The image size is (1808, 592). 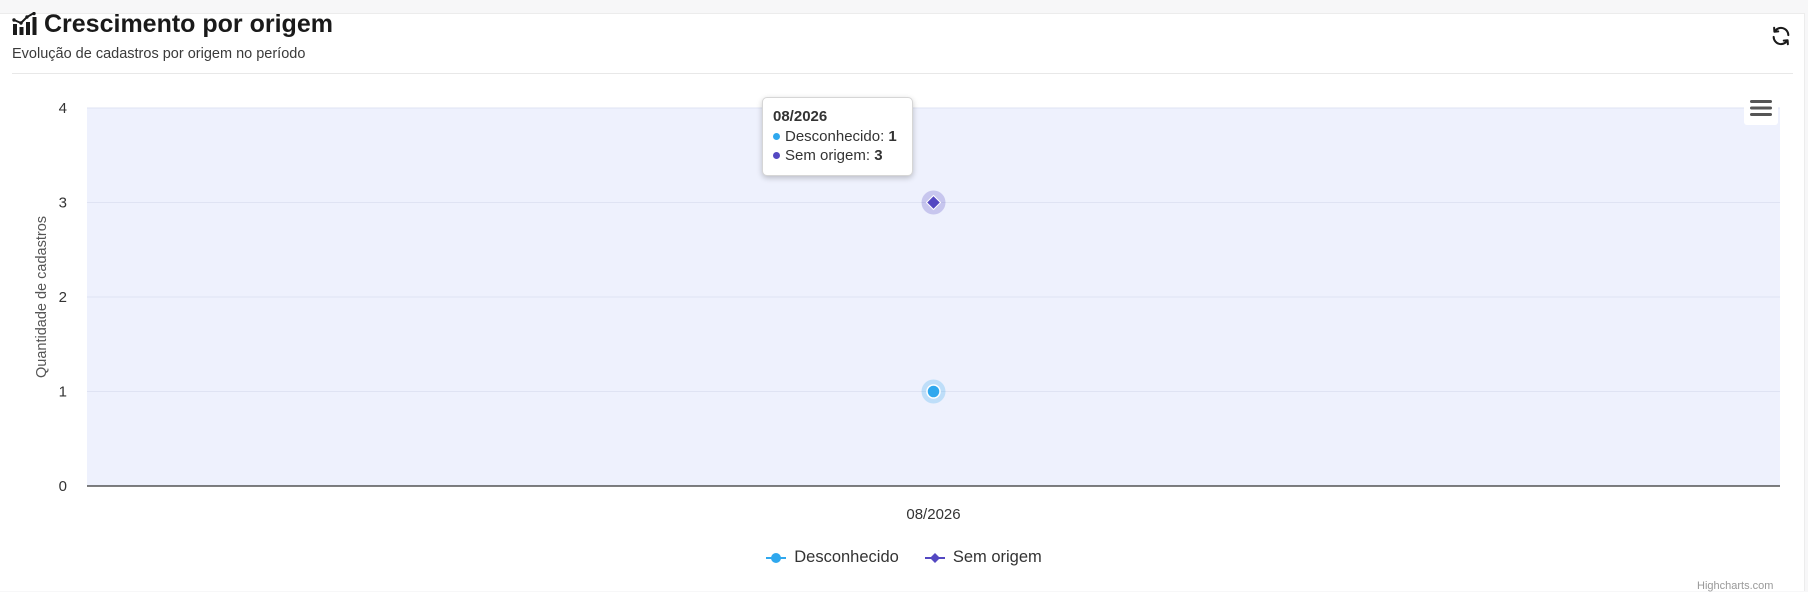 I want to click on chart-tooltip: 08/2026 Desconhecido: 1 Sem origem: 3, so click(x=837, y=136).